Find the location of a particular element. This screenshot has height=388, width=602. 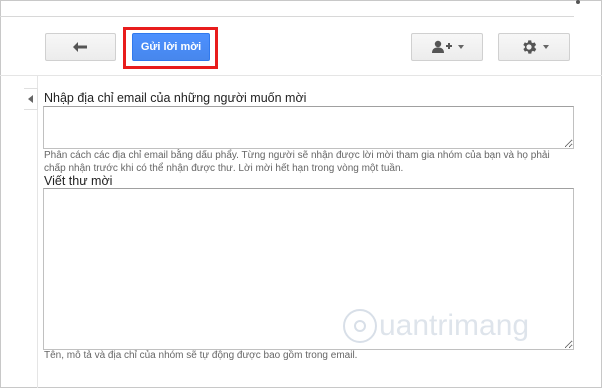

send-invite-button: Gửi lời mời is located at coordinates (171, 47).